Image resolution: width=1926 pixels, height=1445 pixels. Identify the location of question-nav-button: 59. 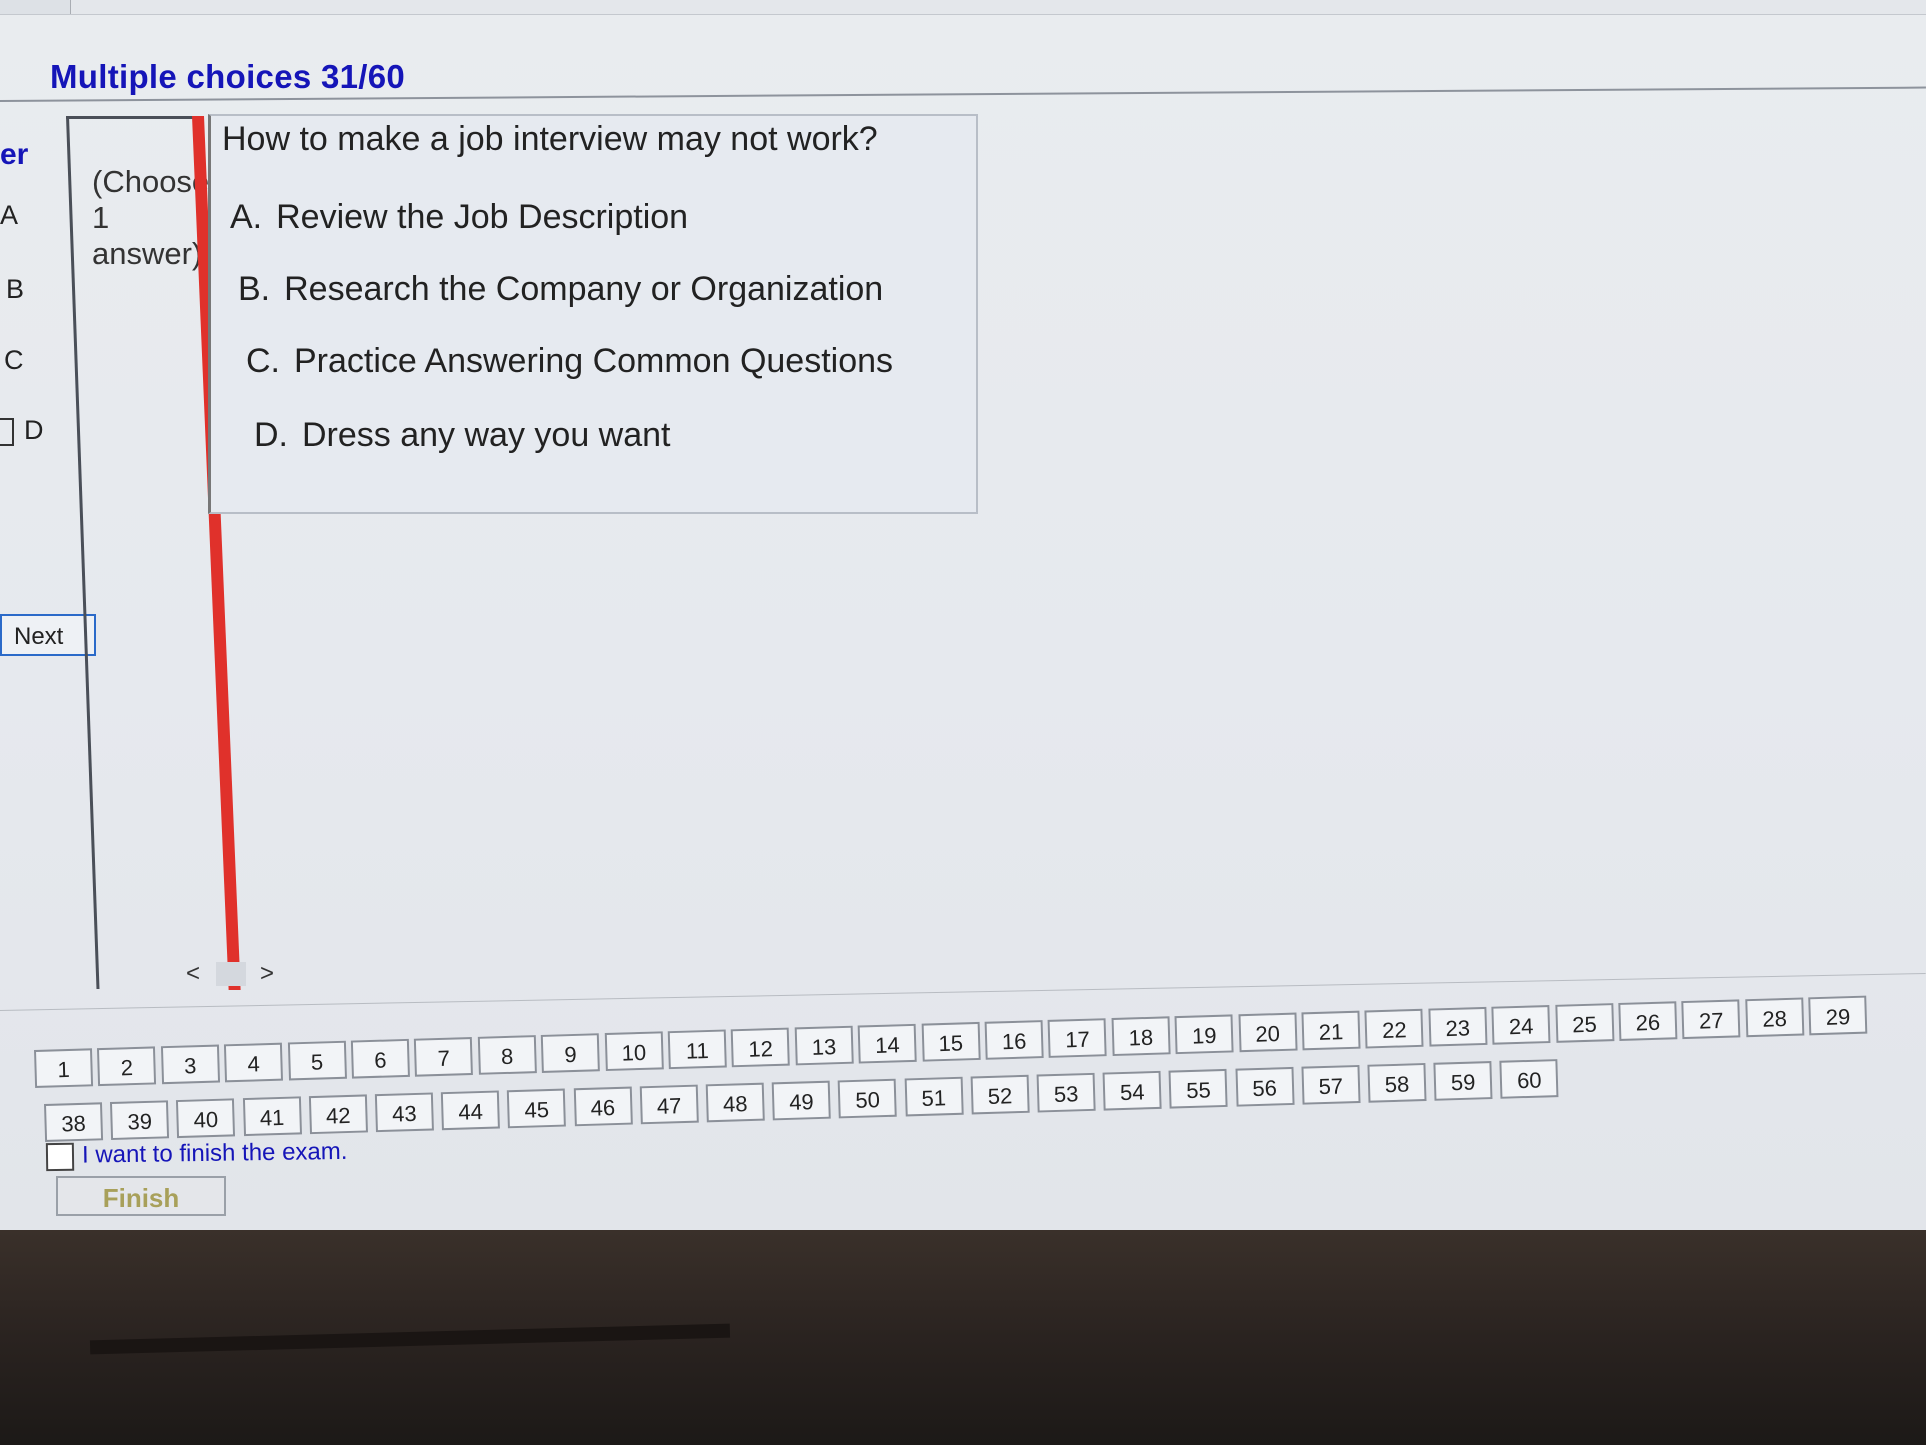
(1463, 1081).